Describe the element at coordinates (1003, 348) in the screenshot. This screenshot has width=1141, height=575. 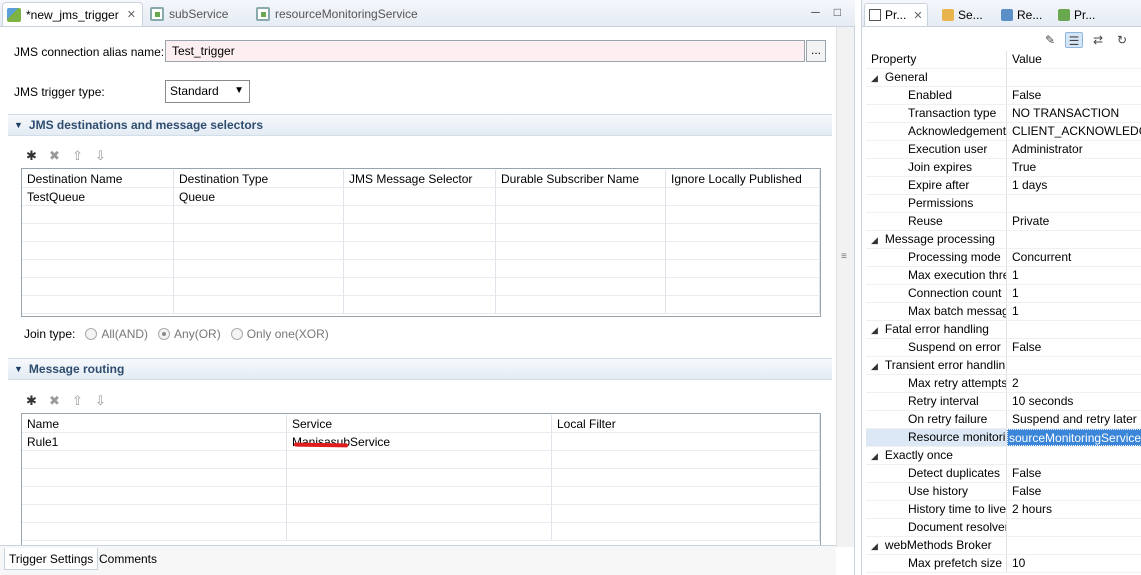
I see `property-row: Suspend on error False` at that location.